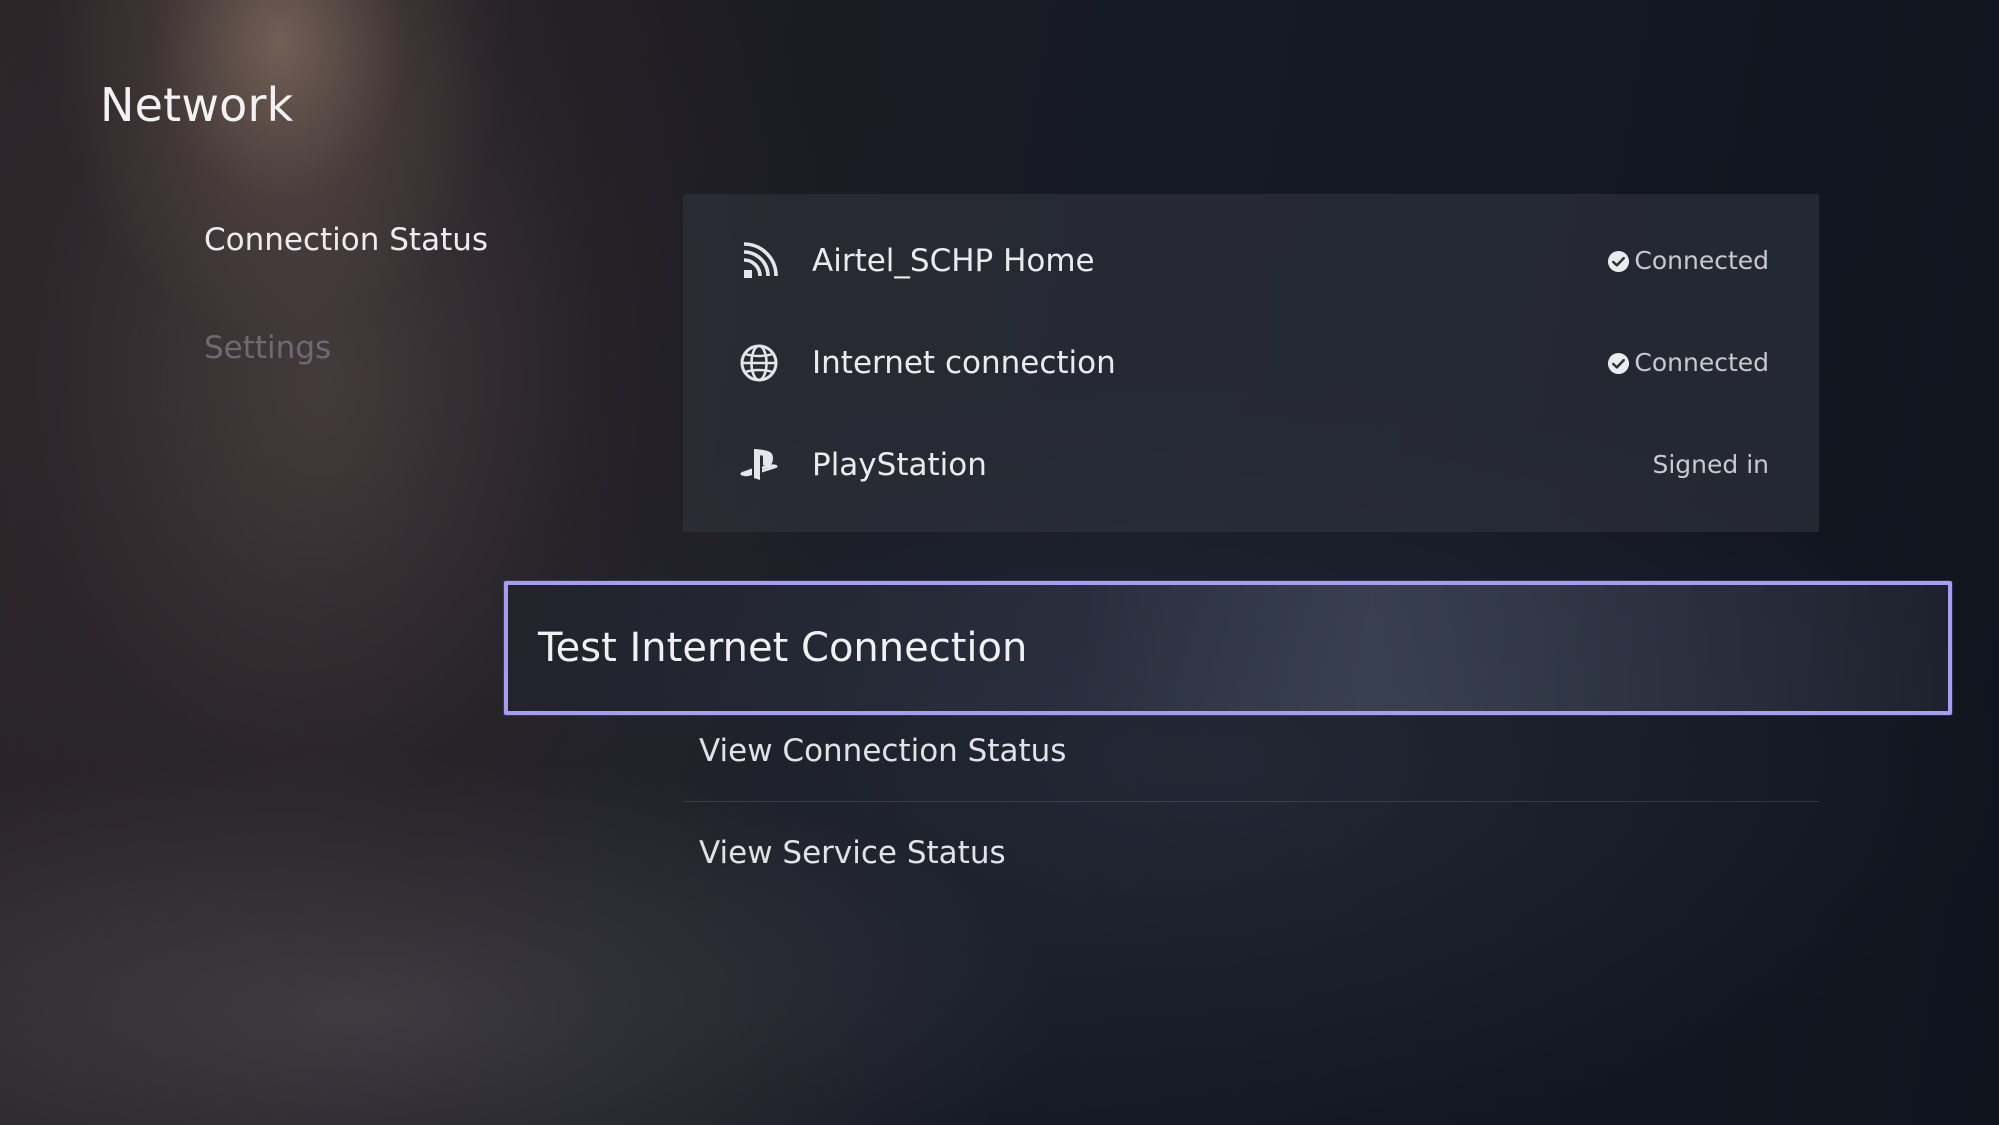  I want to click on wifi-status: Connected, so click(1688, 261).